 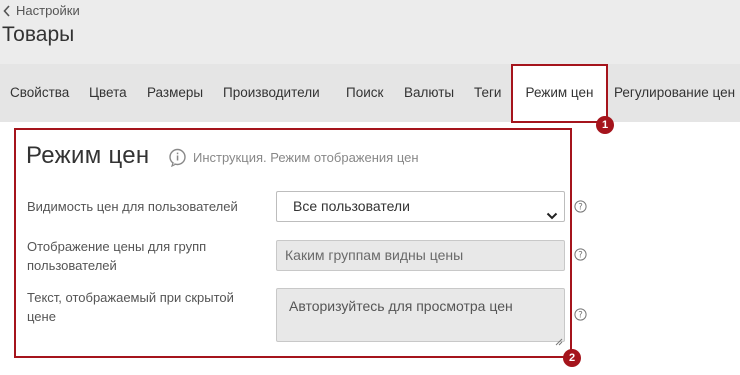 I want to click on groups-field: Каким группам видны цены, so click(x=420, y=255).